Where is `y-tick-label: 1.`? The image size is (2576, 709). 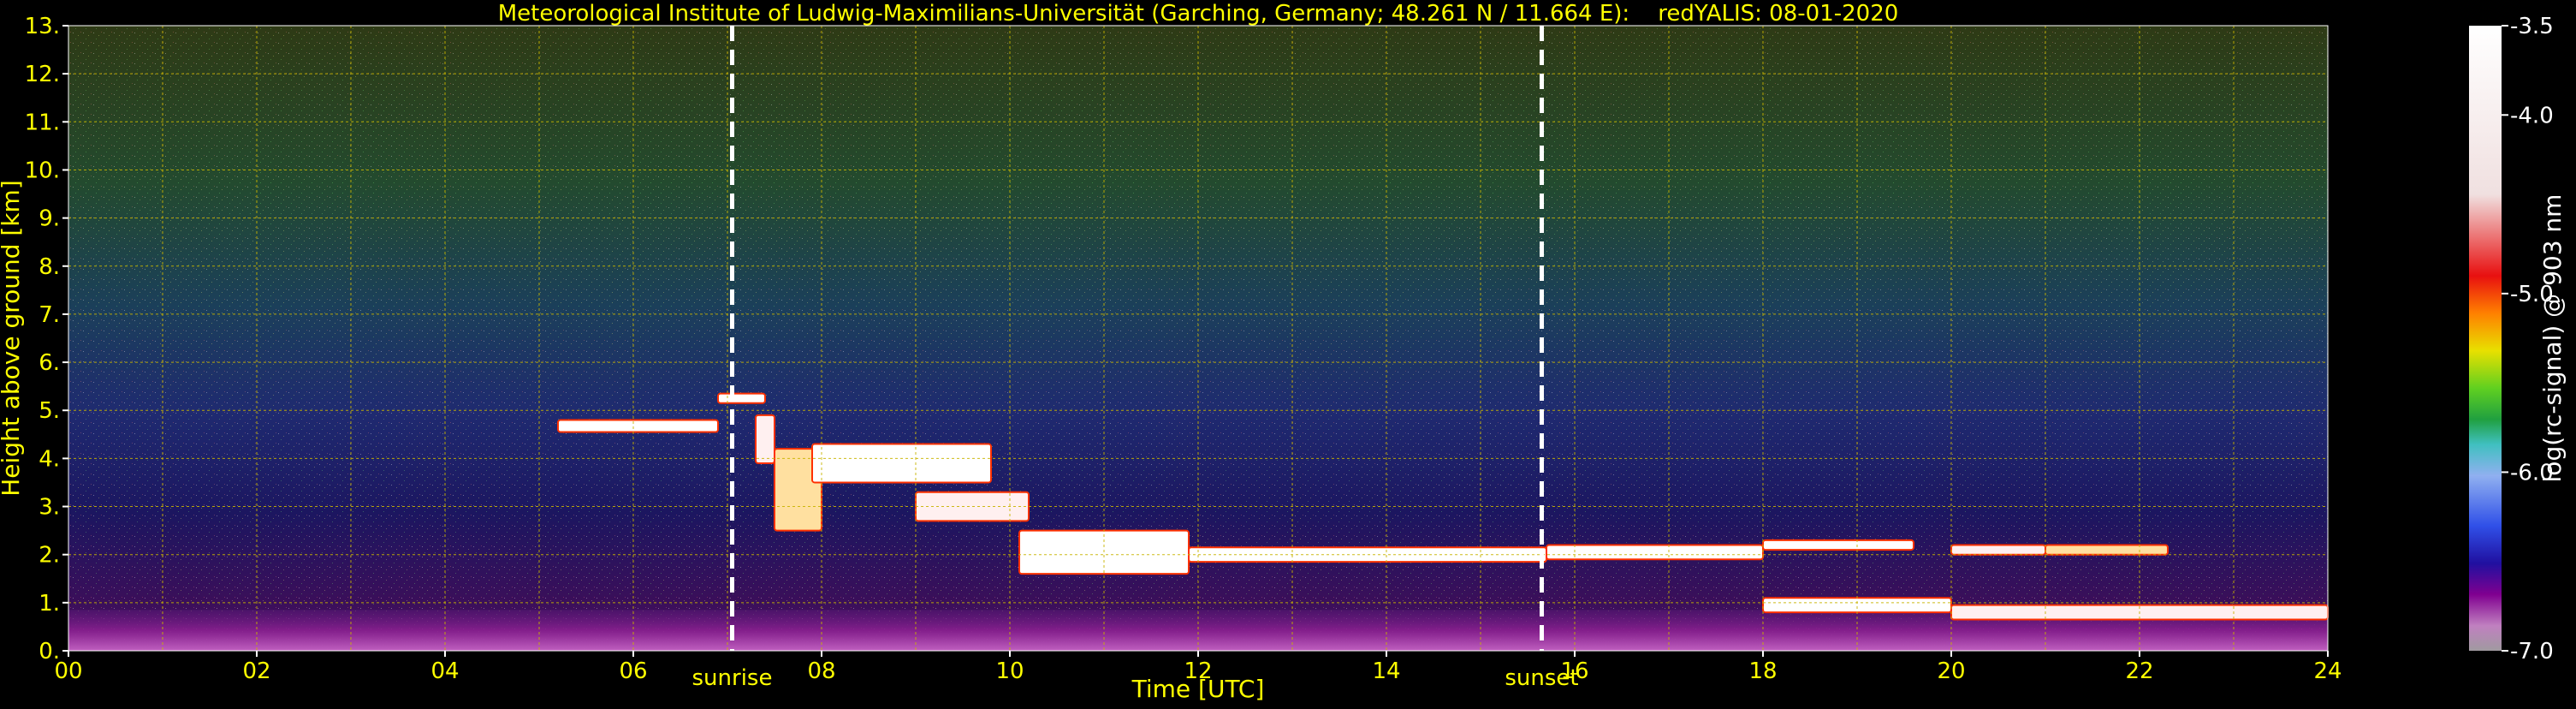 y-tick-label: 1. is located at coordinates (49, 604).